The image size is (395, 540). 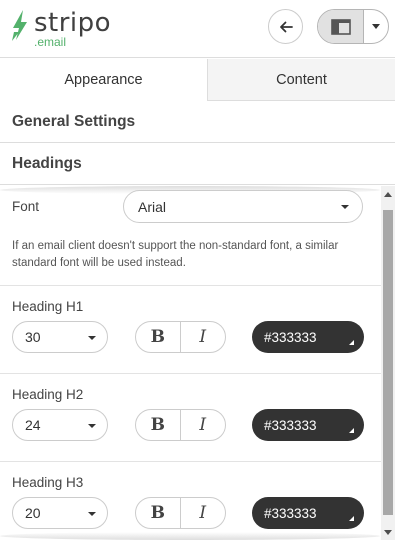 I want to click on layout-switcher, so click(x=353, y=26).